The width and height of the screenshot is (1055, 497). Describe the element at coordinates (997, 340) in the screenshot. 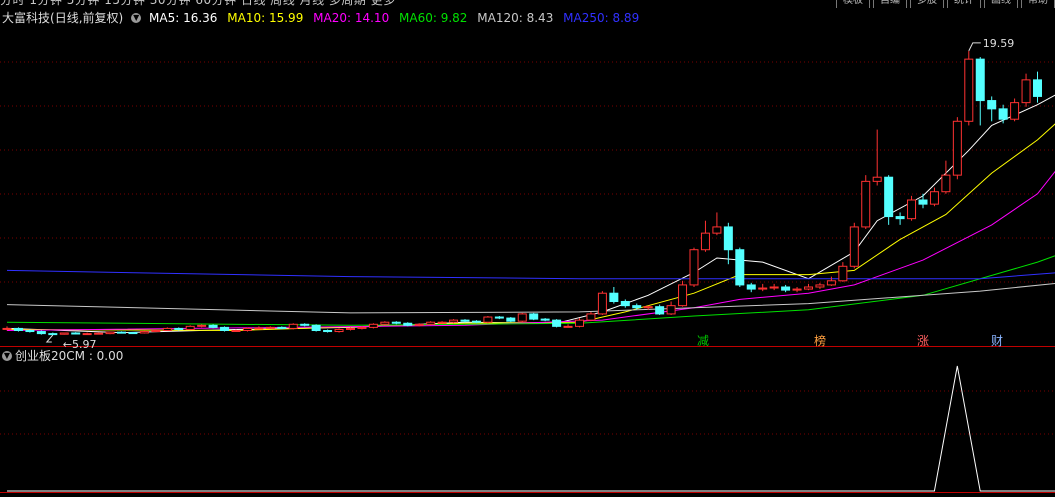

I see `event-marker-cai: 财` at that location.